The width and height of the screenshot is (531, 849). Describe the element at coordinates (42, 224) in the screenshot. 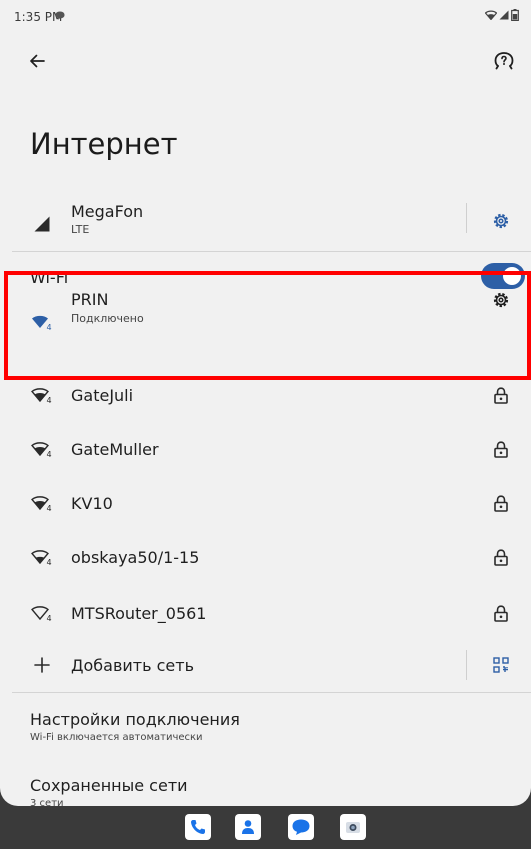

I see `cell-signal-icon` at that location.